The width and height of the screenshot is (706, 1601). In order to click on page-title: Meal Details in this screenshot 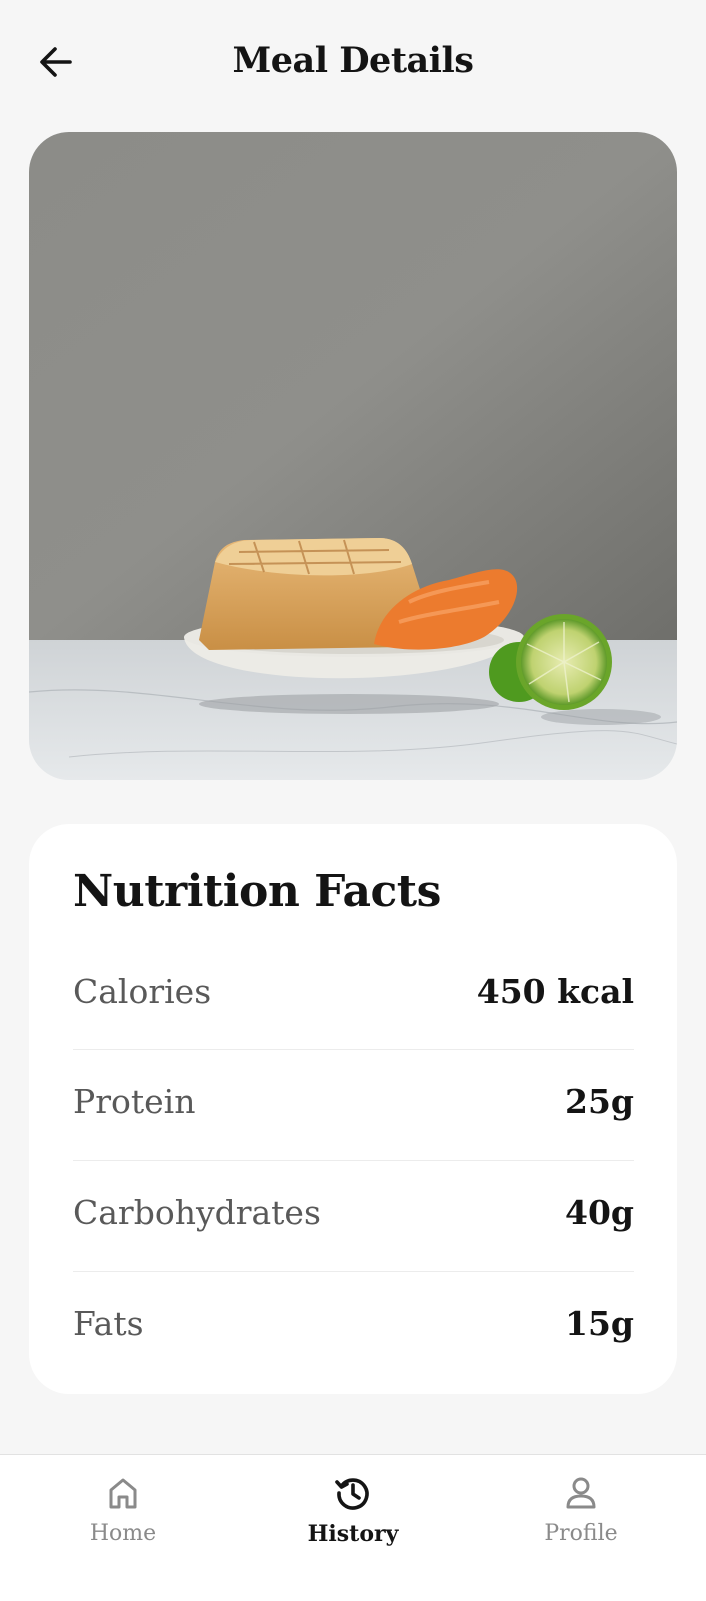, I will do `click(353, 60)`.